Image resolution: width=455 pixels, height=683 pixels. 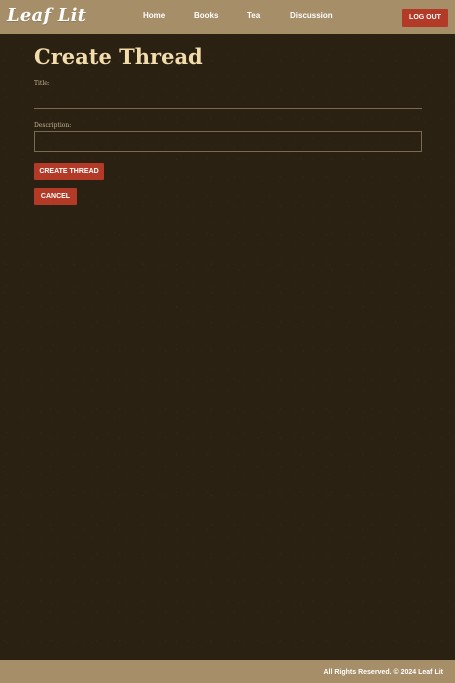 I want to click on create-thread-button: CREATE THREAD, so click(x=69, y=171).